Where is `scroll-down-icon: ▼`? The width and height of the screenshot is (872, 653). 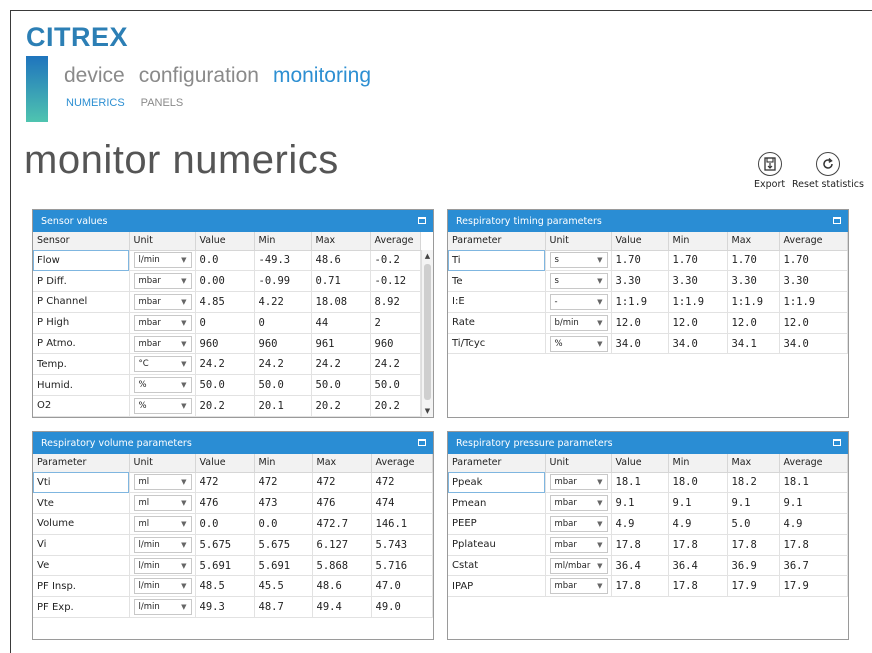
scroll-down-icon: ▼ is located at coordinates (427, 411).